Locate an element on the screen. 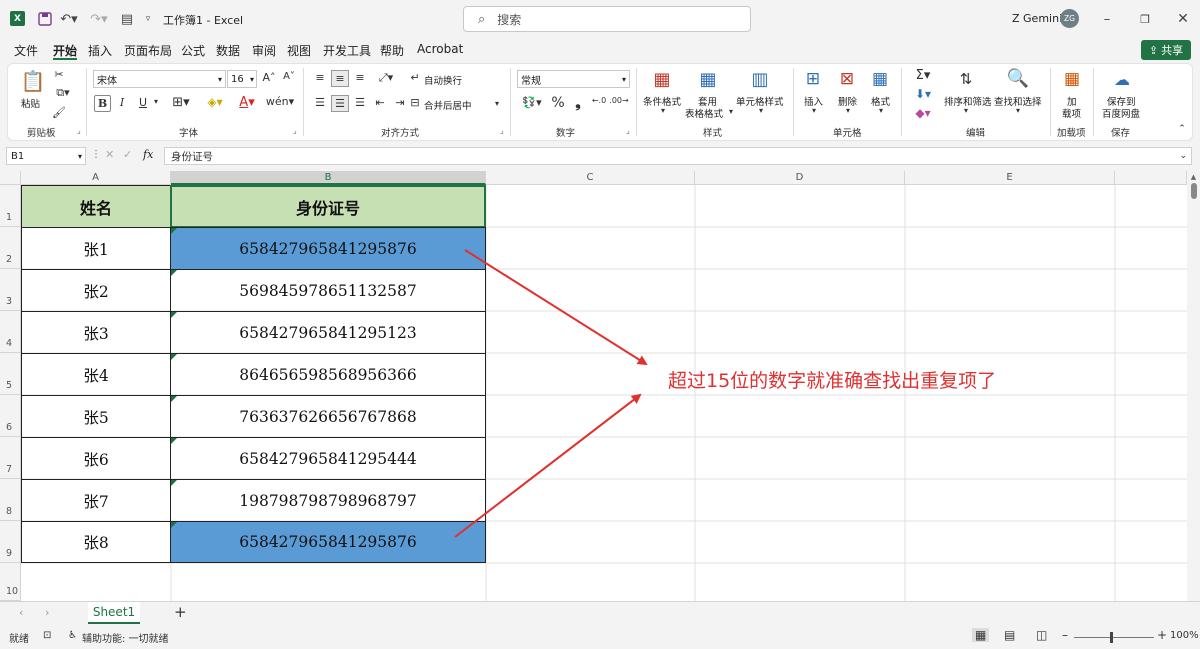  annotation-text: 超过15位的数字就准确查找出重复项了 is located at coordinates (832, 379).